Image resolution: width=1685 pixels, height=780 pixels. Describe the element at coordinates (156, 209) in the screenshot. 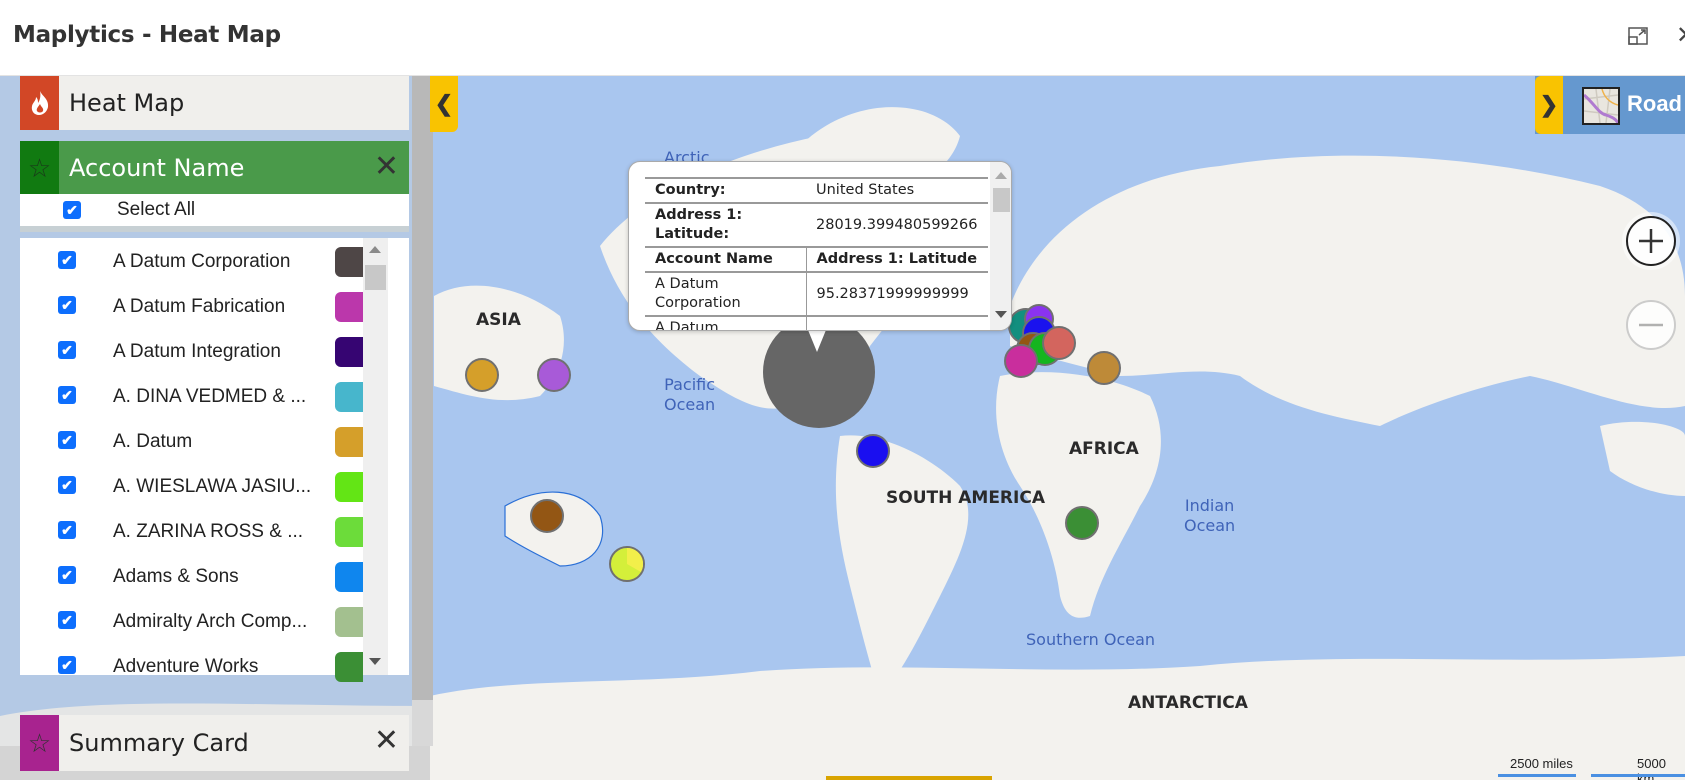

I see `select-all-label: Select All` at that location.